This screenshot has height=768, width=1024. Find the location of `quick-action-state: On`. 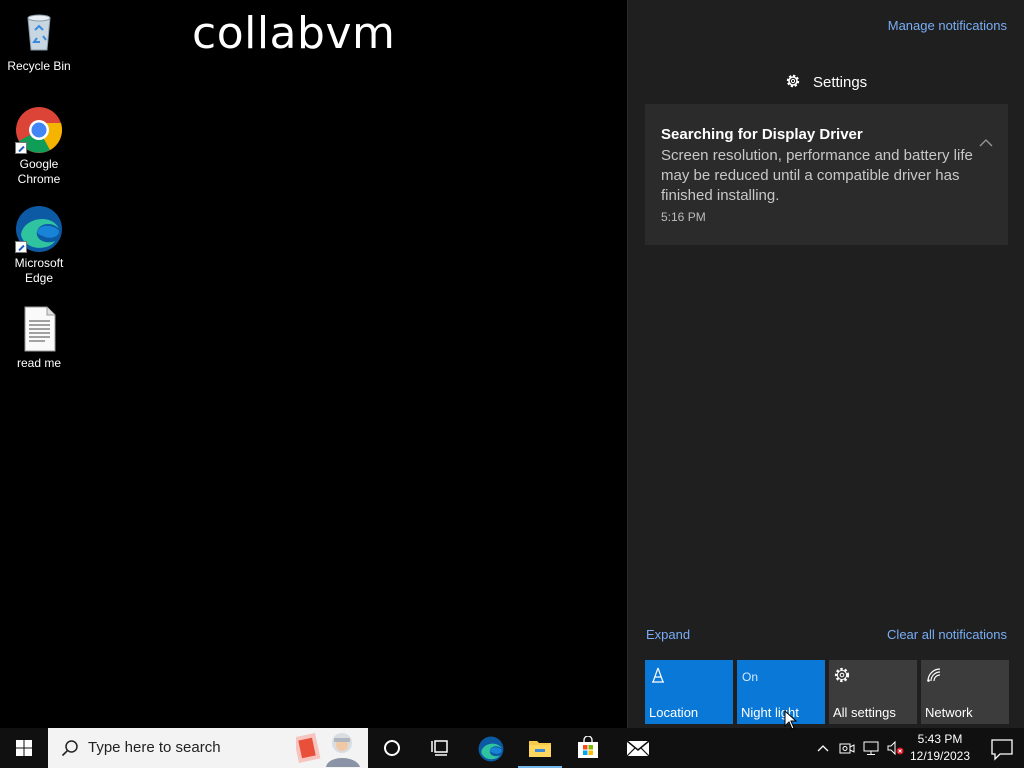

quick-action-state: On is located at coordinates (750, 677).